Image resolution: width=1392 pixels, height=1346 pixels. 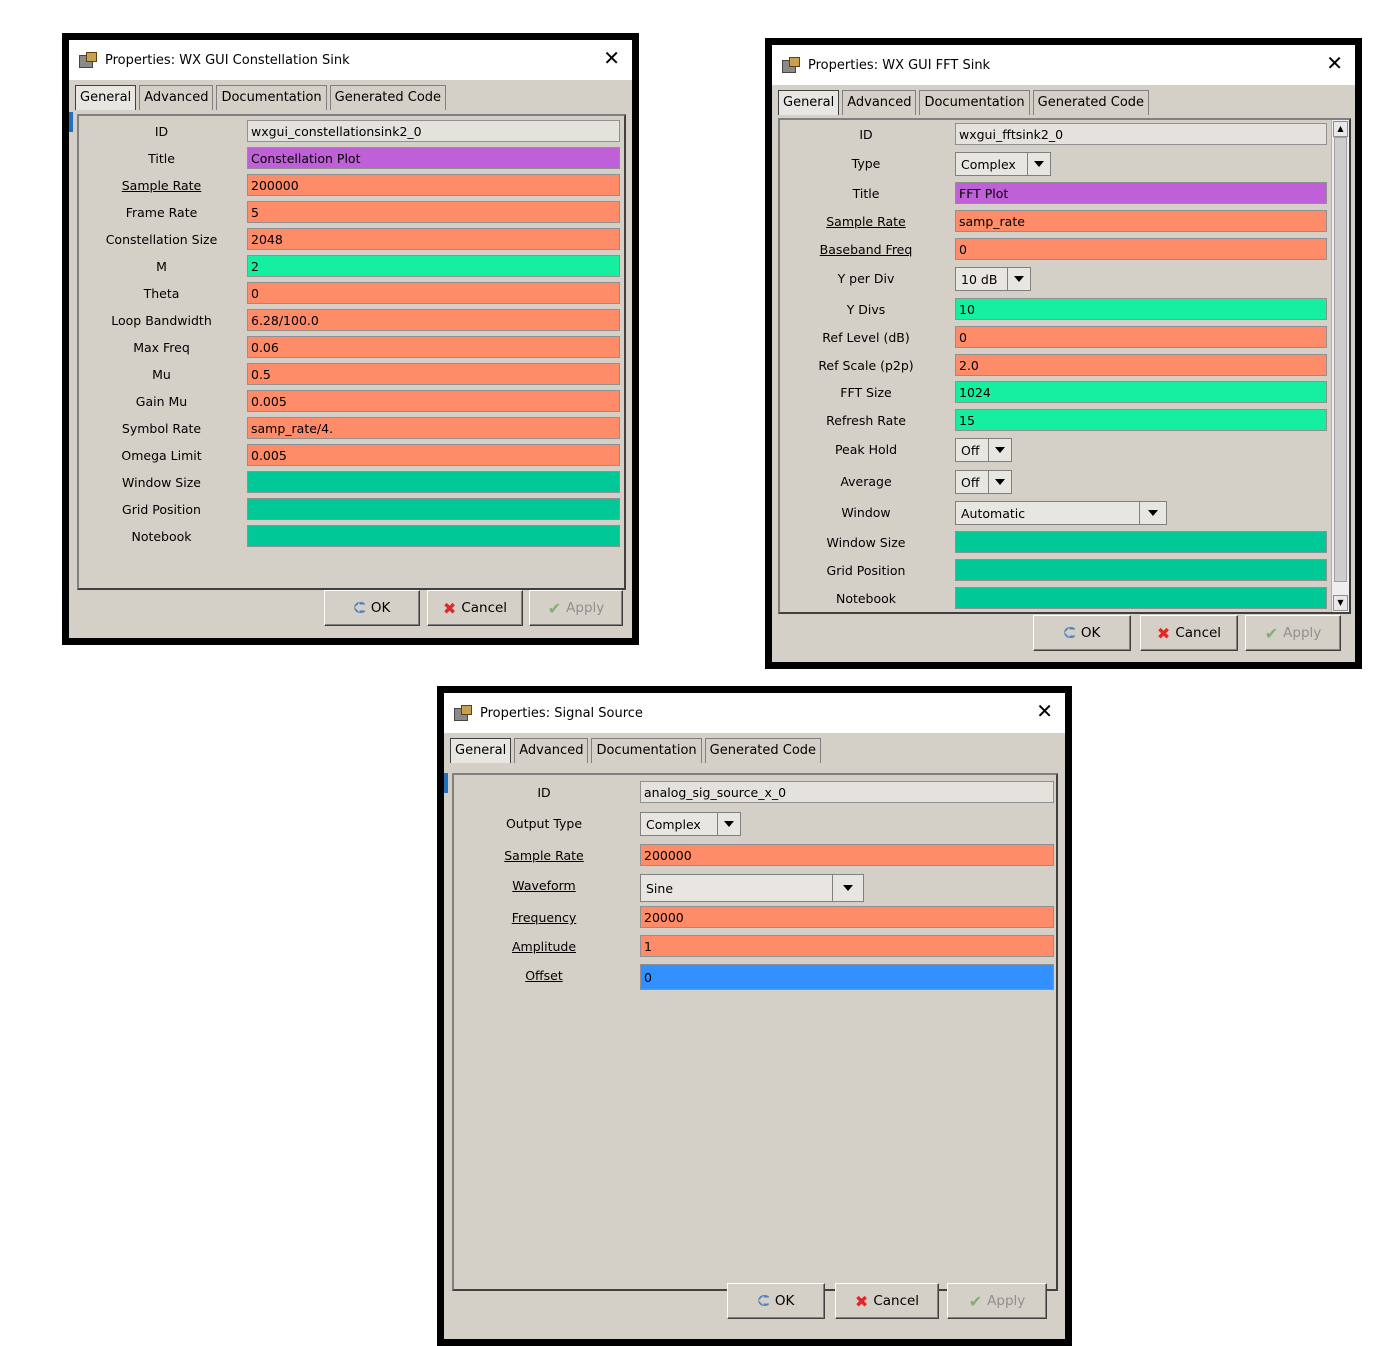 I want to click on properties-icon, so click(x=88, y=60).